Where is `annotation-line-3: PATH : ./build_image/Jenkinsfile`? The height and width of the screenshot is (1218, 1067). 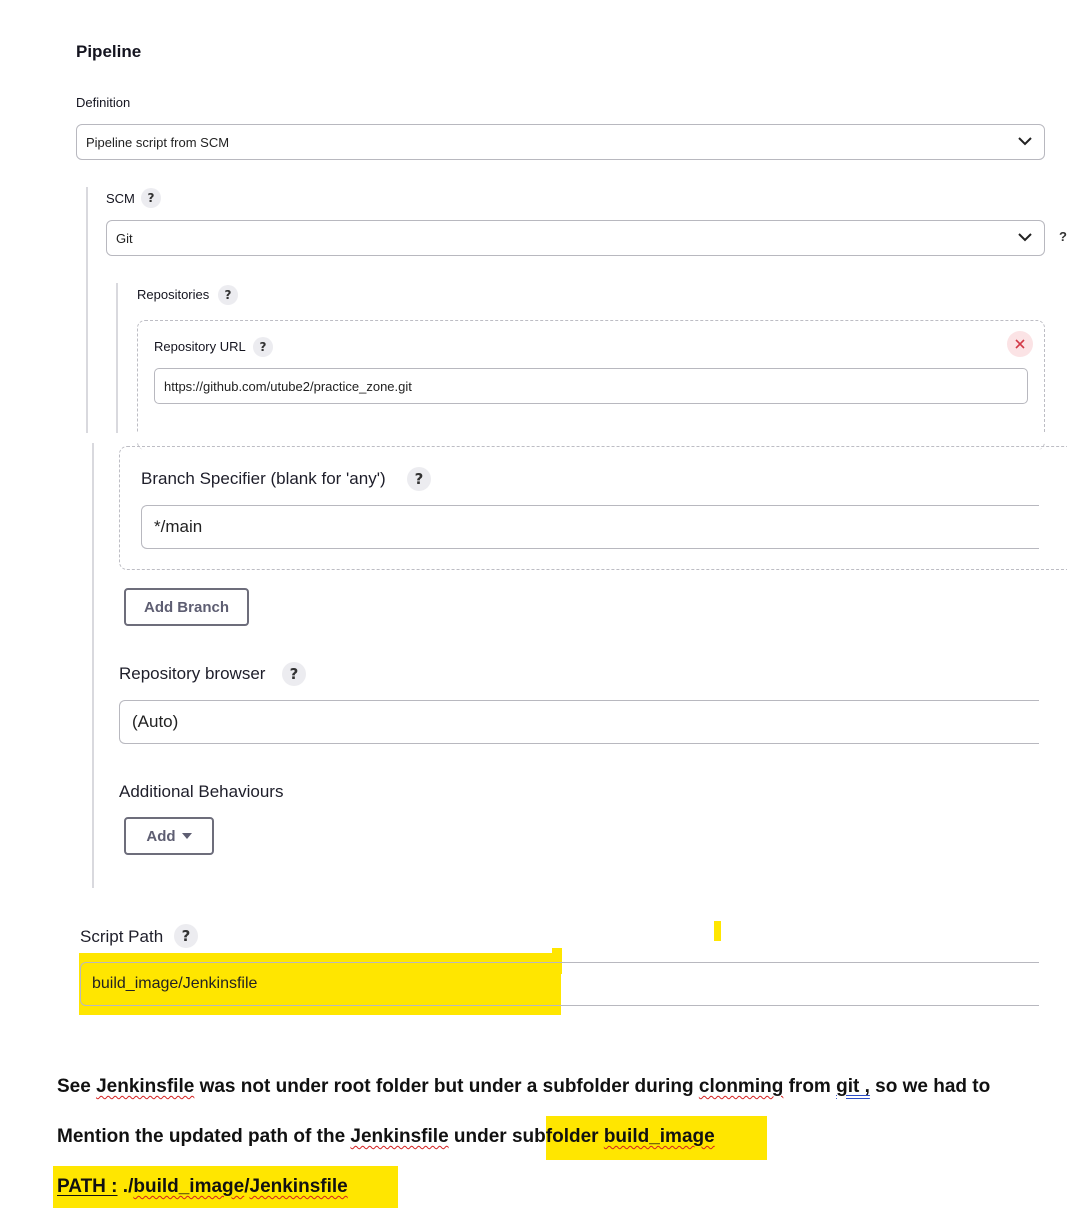
annotation-line-3: PATH : ./build_image/Jenkinsfile is located at coordinates (202, 1187).